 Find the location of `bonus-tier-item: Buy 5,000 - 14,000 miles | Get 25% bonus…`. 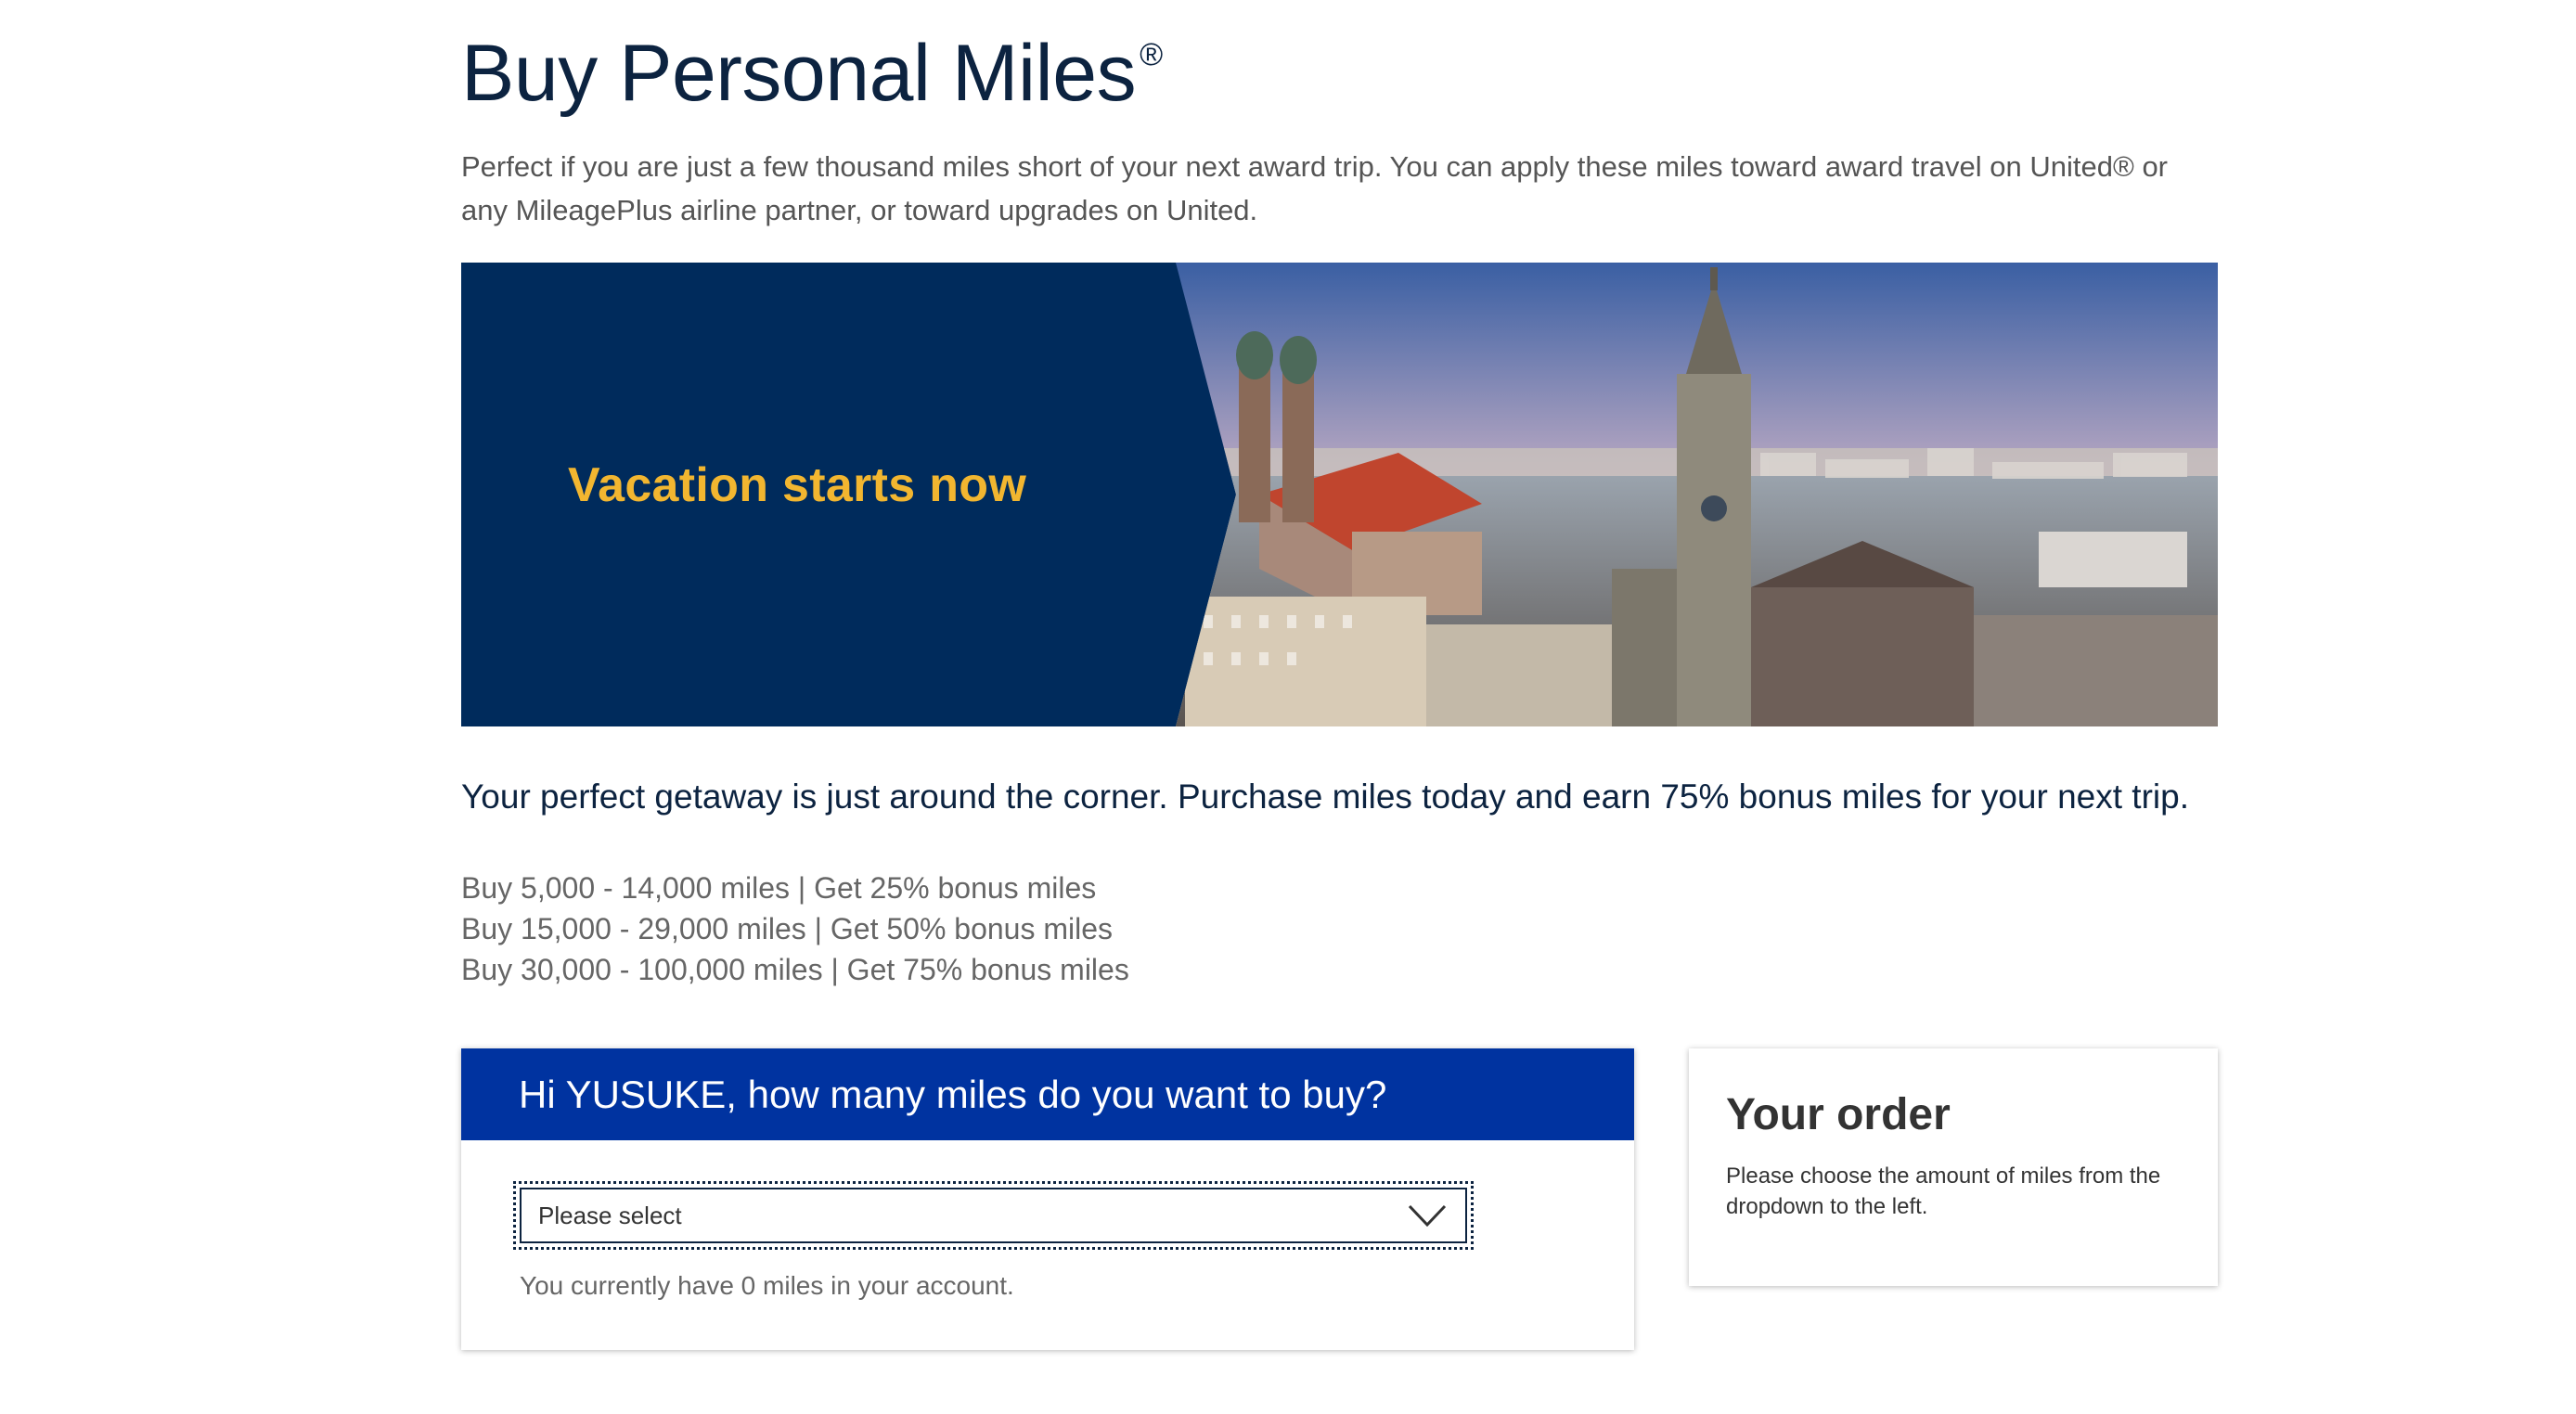

bonus-tier-item: Buy 5,000 - 14,000 miles | Get 25% bonus… is located at coordinates (779, 888).